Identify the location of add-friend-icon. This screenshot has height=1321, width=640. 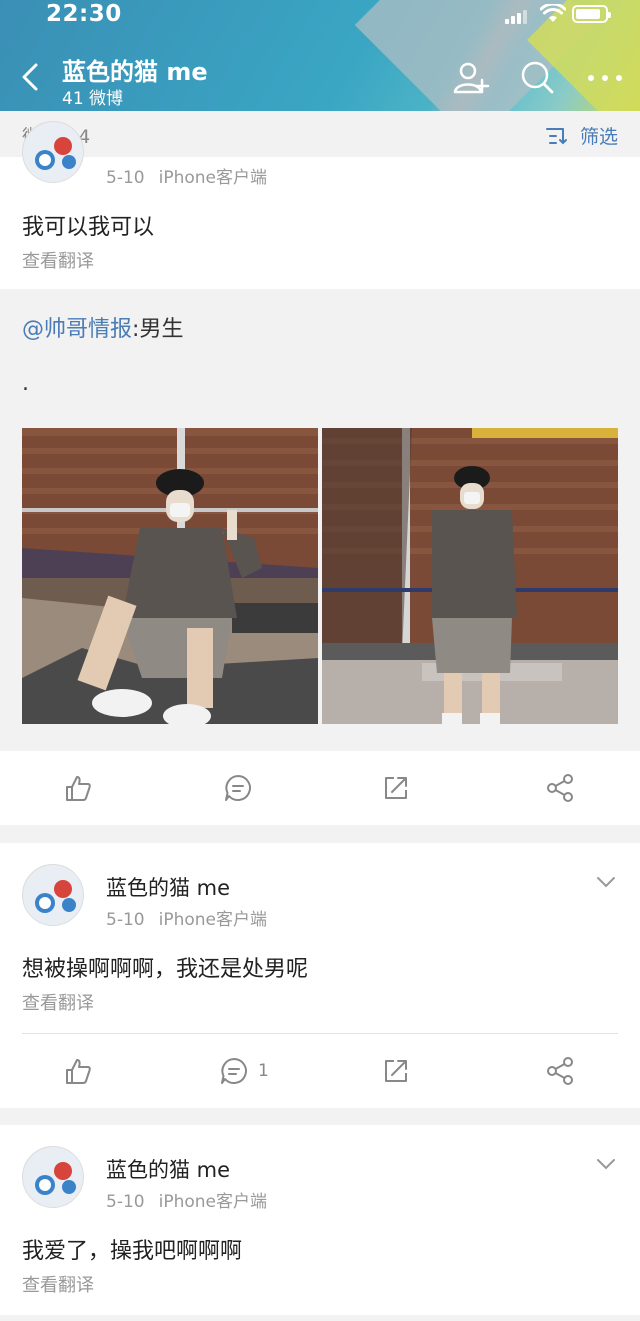
(471, 77).